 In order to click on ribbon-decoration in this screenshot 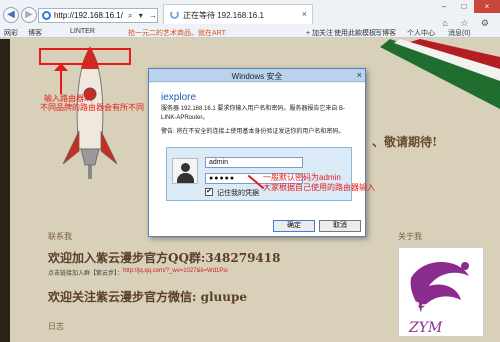, I will do `click(440, 74)`.